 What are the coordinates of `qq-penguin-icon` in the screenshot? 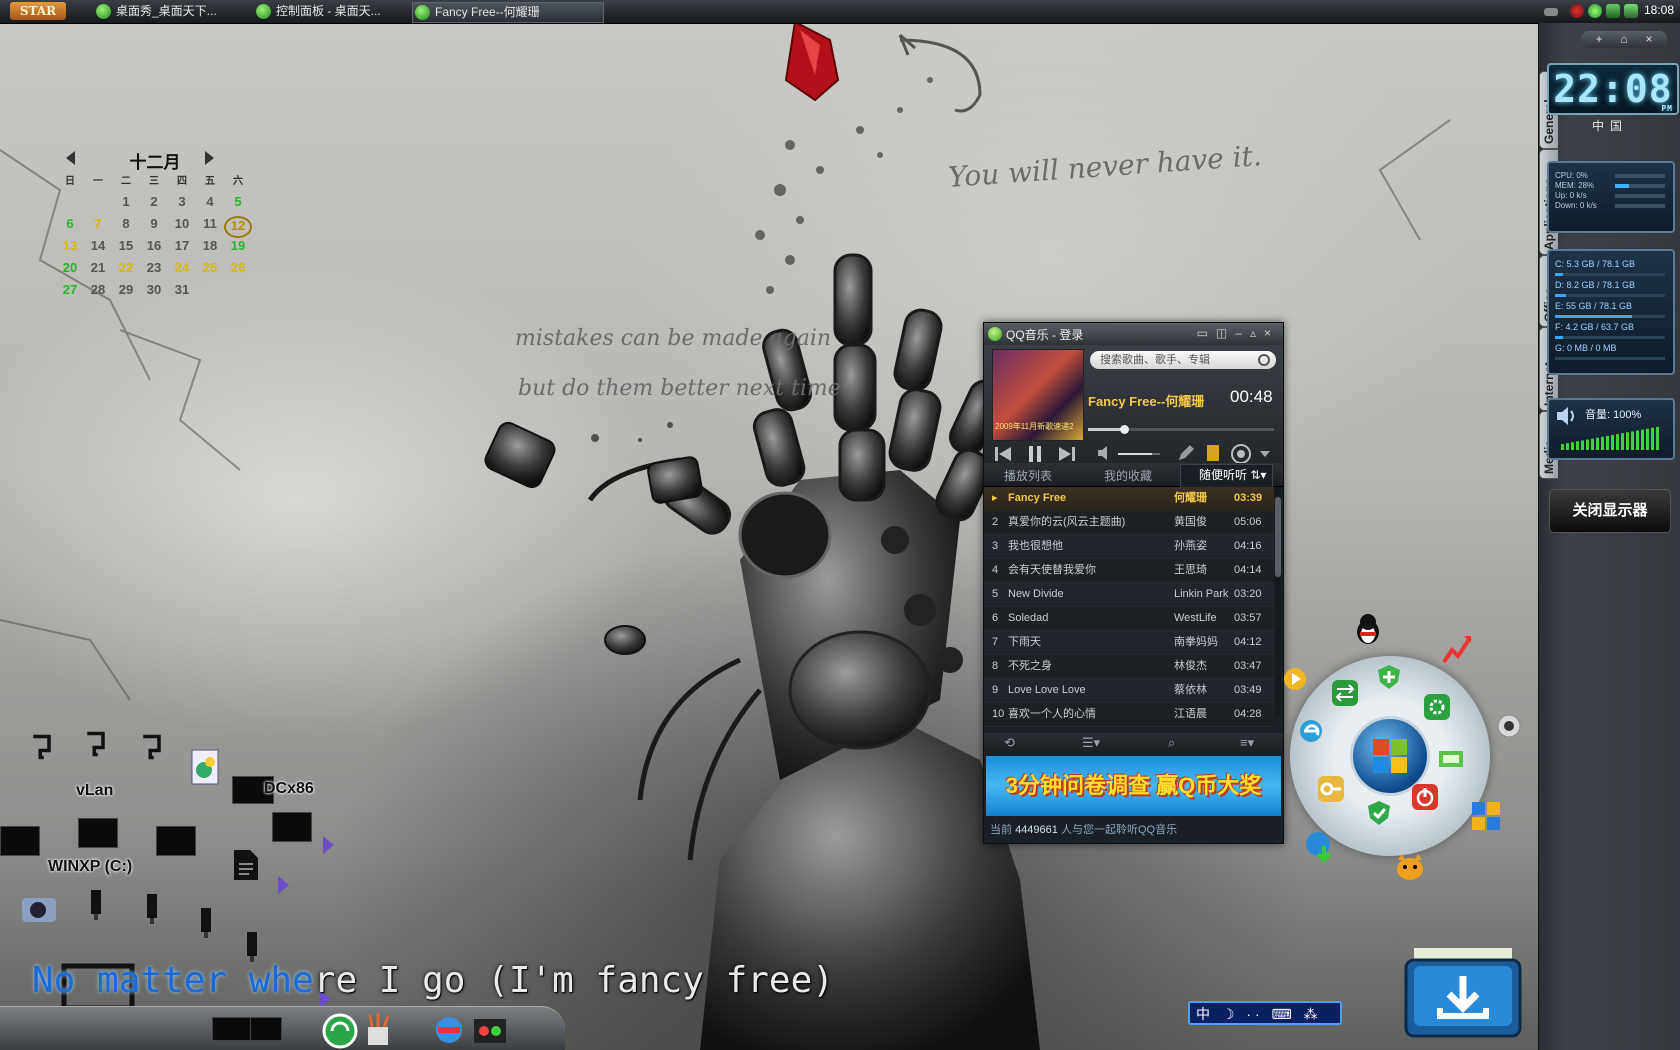 It's located at (1368, 629).